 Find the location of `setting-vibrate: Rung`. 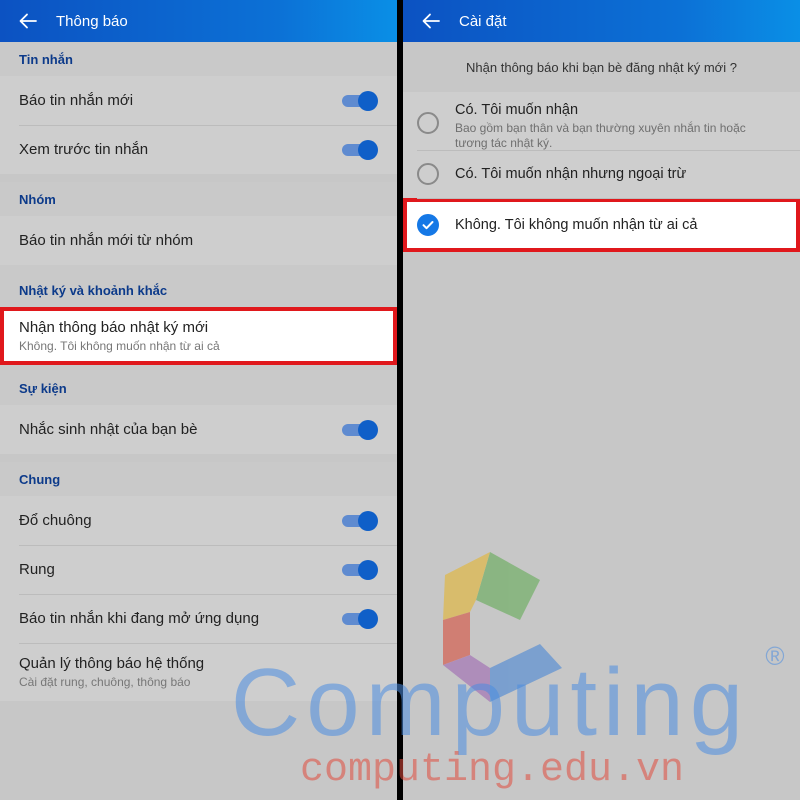

setting-vibrate: Rung is located at coordinates (198, 569).